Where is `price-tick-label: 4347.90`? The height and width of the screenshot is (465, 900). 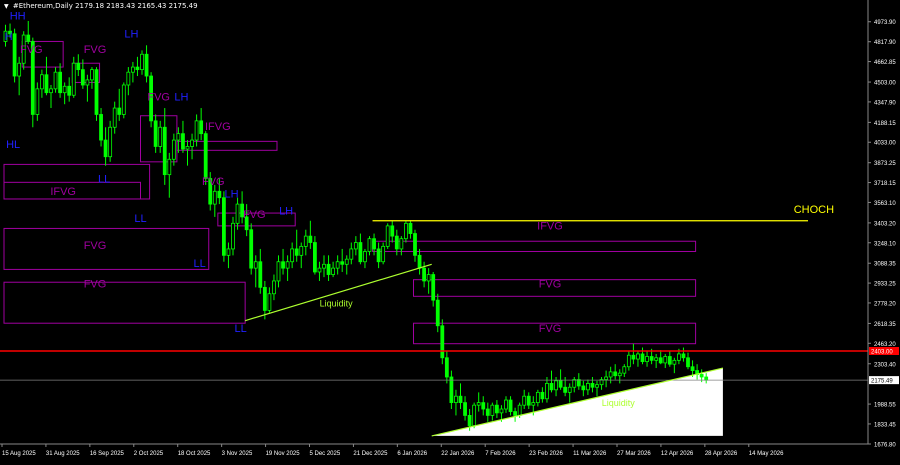 price-tick-label: 4347.90 is located at coordinates (885, 103).